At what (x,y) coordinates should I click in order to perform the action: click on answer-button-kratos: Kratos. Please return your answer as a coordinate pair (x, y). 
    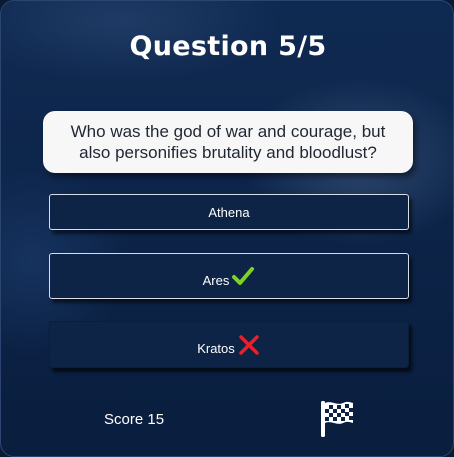
    Looking at the image, I should click on (229, 344).